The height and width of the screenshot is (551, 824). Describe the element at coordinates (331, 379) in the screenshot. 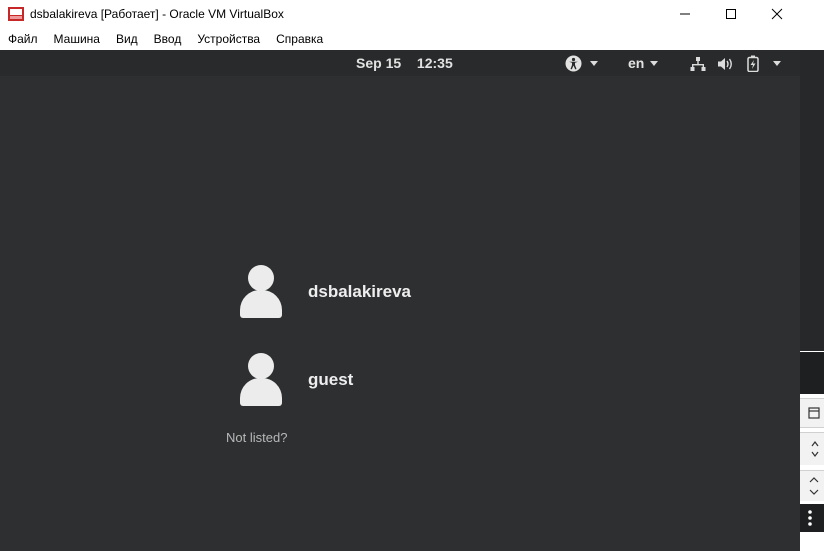

I see `user-name: guest` at that location.